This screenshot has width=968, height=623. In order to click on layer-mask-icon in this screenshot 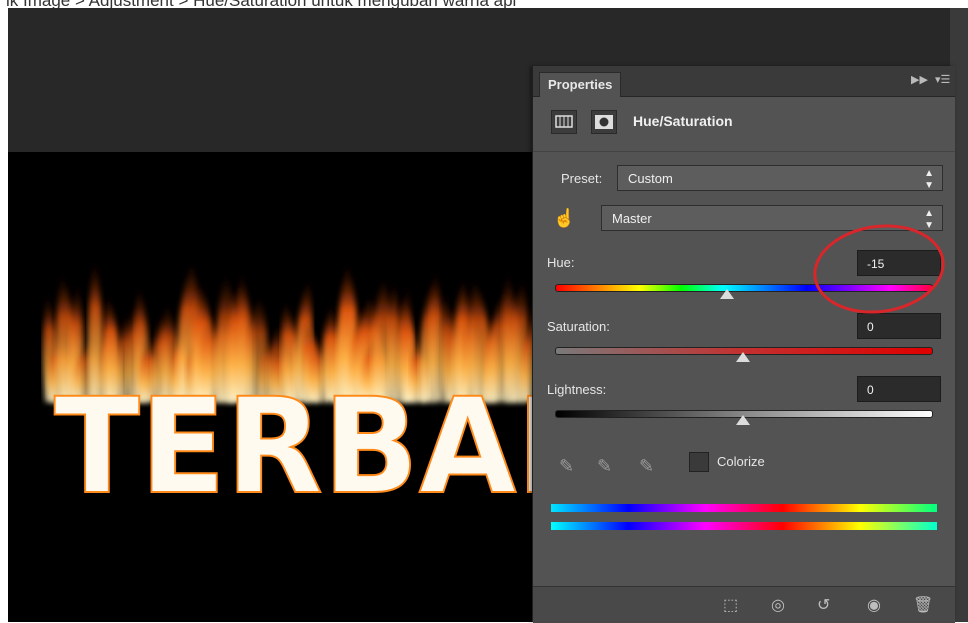, I will do `click(604, 122)`.